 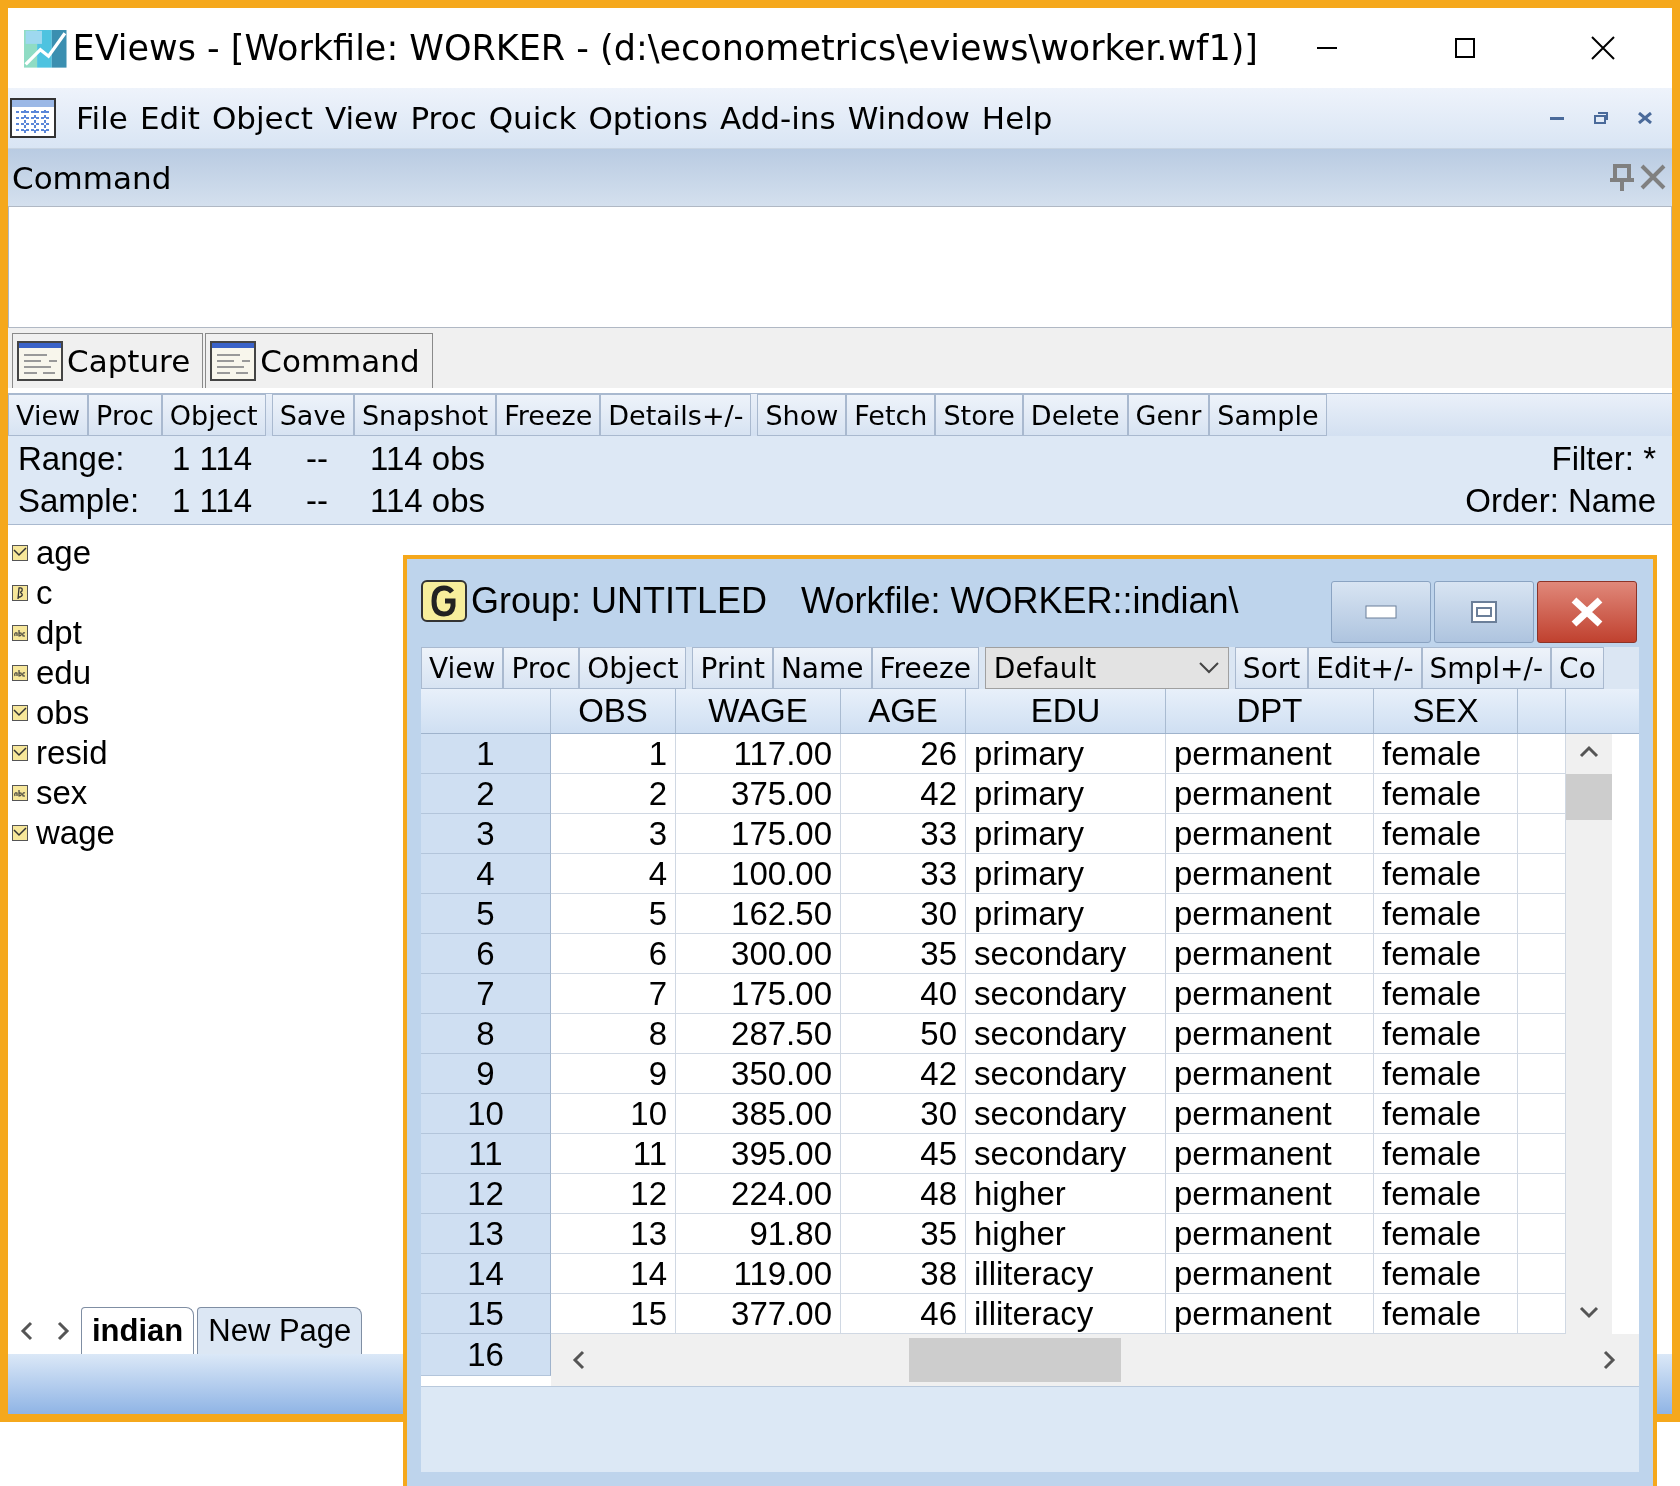 I want to click on table-cell: 45, so click(x=903, y=1154).